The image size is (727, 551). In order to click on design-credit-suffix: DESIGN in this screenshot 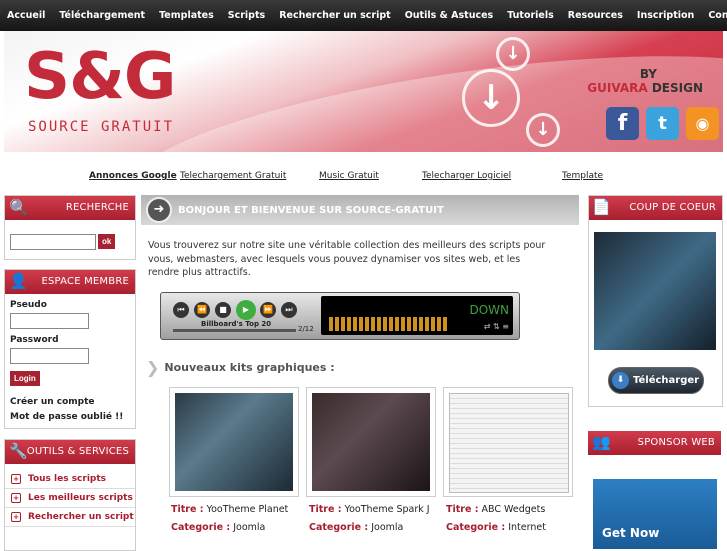, I will do `click(675, 88)`.